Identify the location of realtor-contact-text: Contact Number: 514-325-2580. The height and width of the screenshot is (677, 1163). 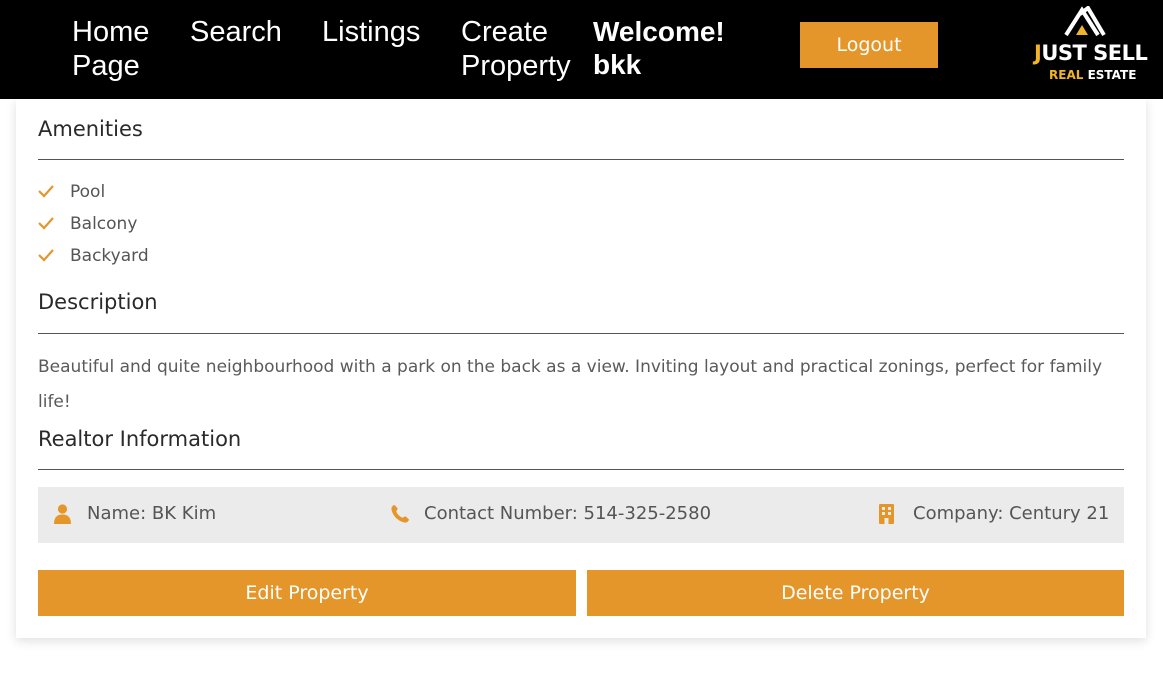
(568, 513).